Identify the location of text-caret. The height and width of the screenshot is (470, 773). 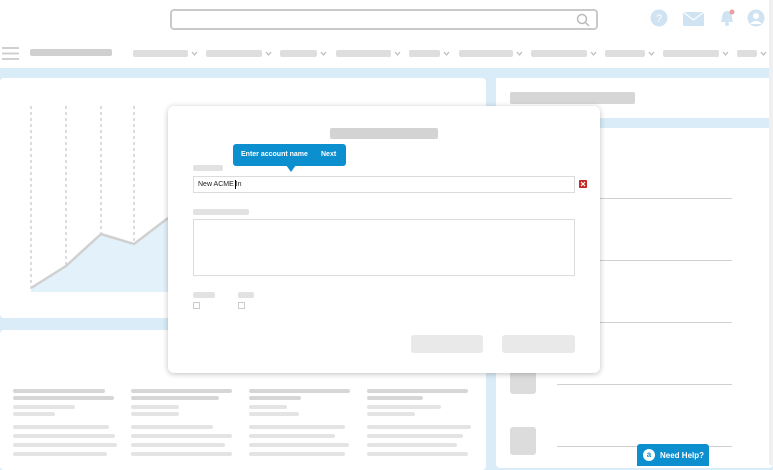
(235, 184).